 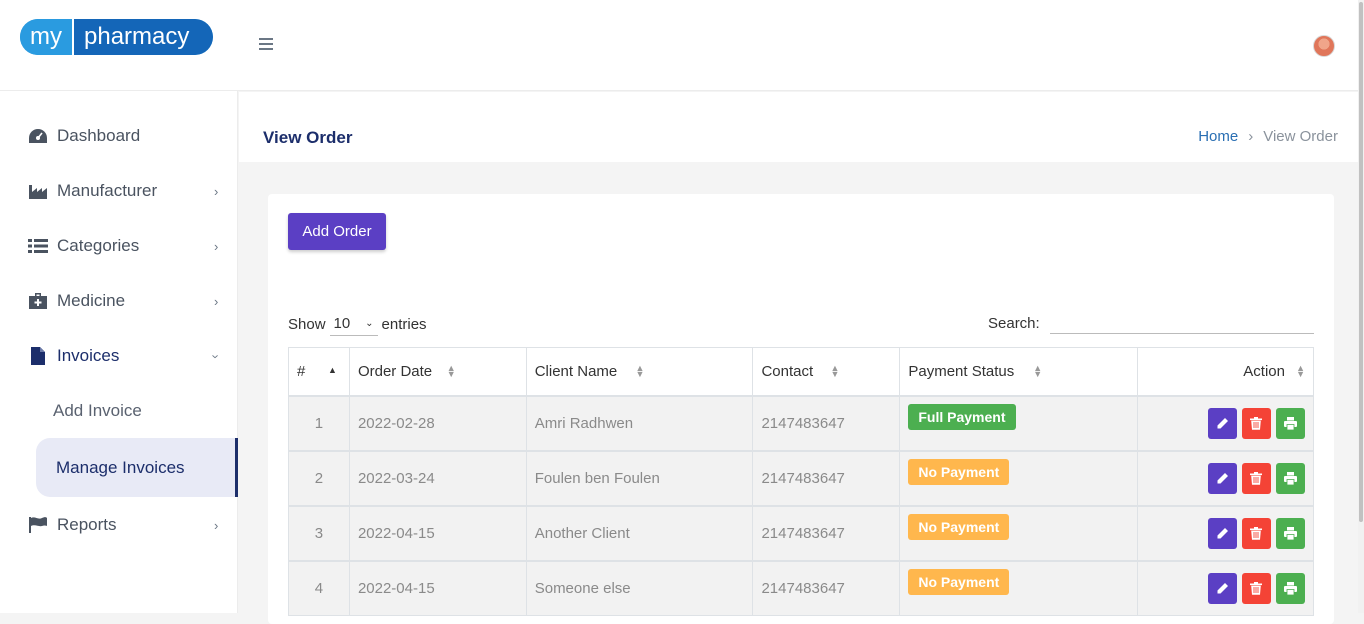 I want to click on search-label: Search:, so click(x=1014, y=323).